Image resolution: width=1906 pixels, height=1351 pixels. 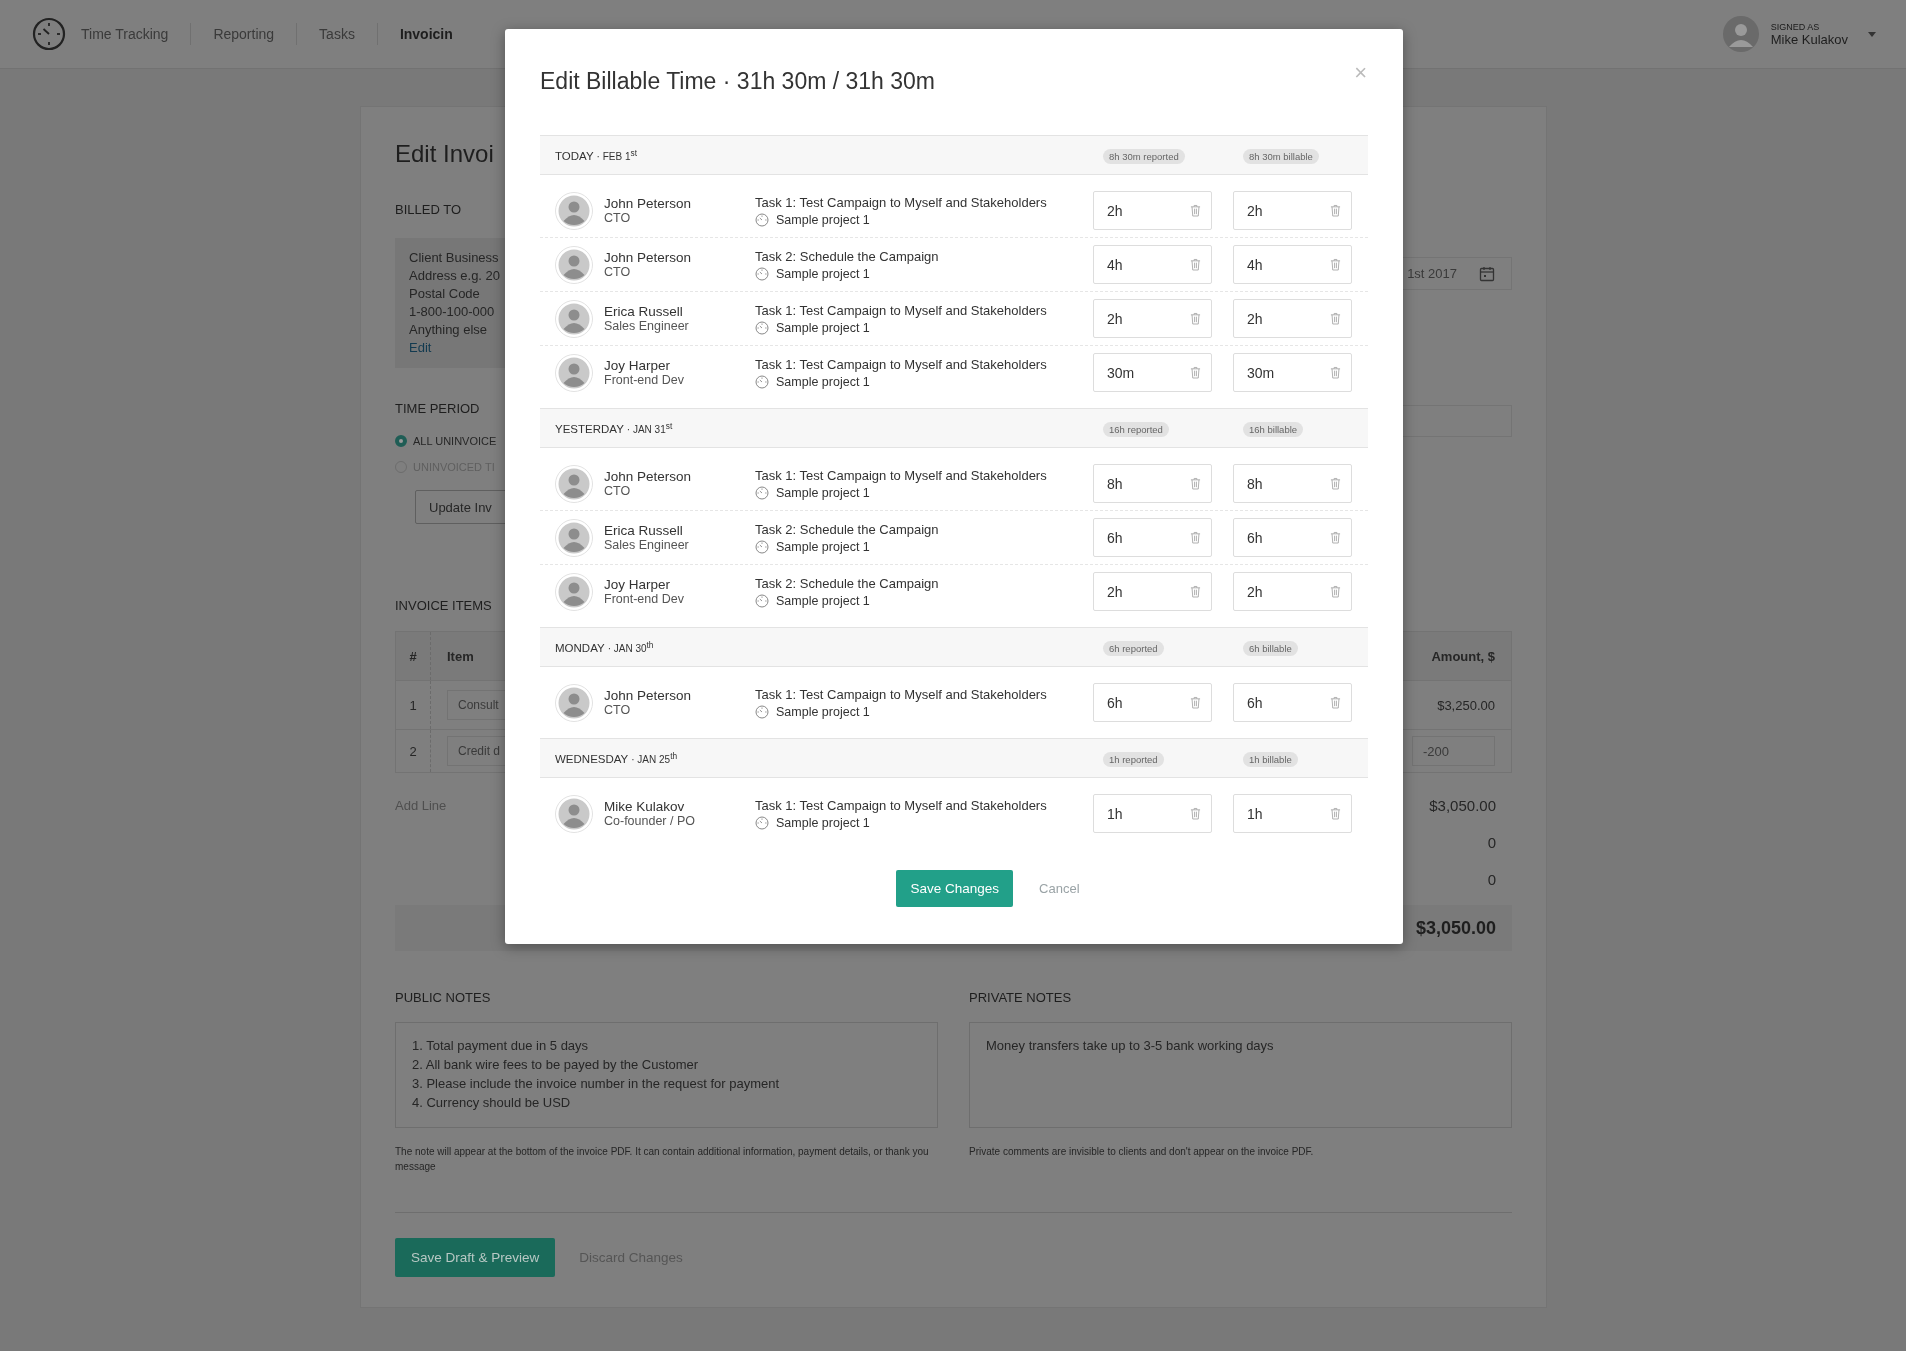 What do you see at coordinates (646, 326) in the screenshot?
I see `person-role: Sales Engineer` at bounding box center [646, 326].